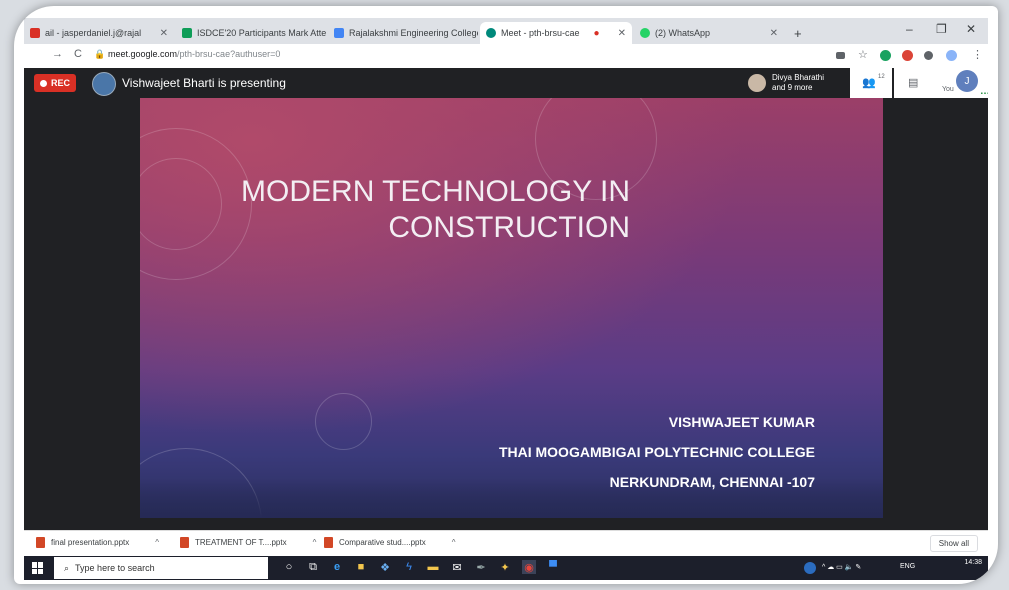  Describe the element at coordinates (435, 191) in the screenshot. I see `slide-title-line1: MODERN TECHNOLOGY IN` at that location.